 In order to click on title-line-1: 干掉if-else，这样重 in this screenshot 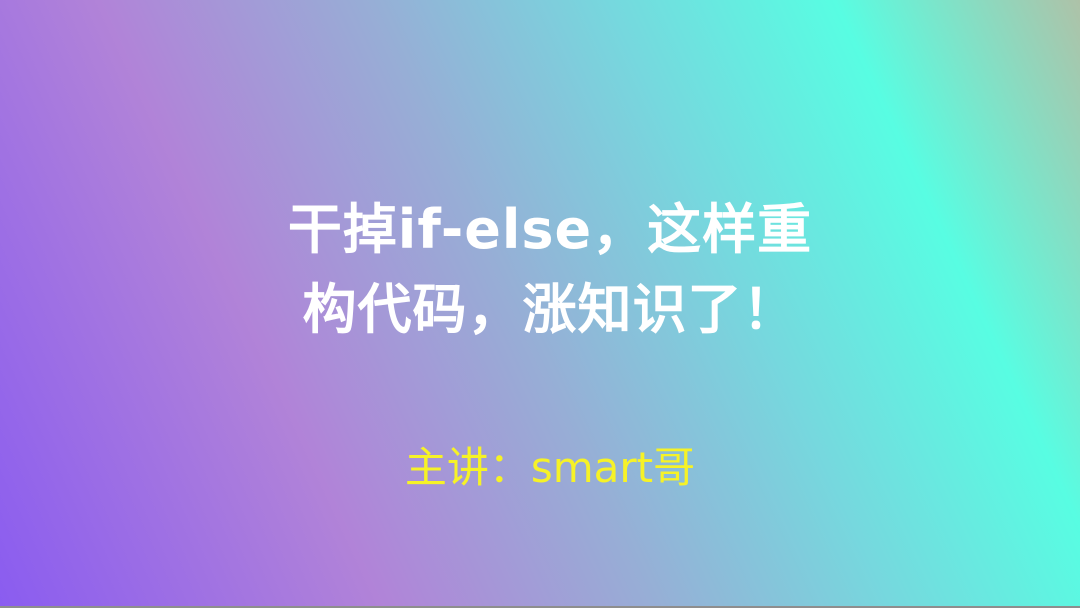, I will do `click(550, 229)`.